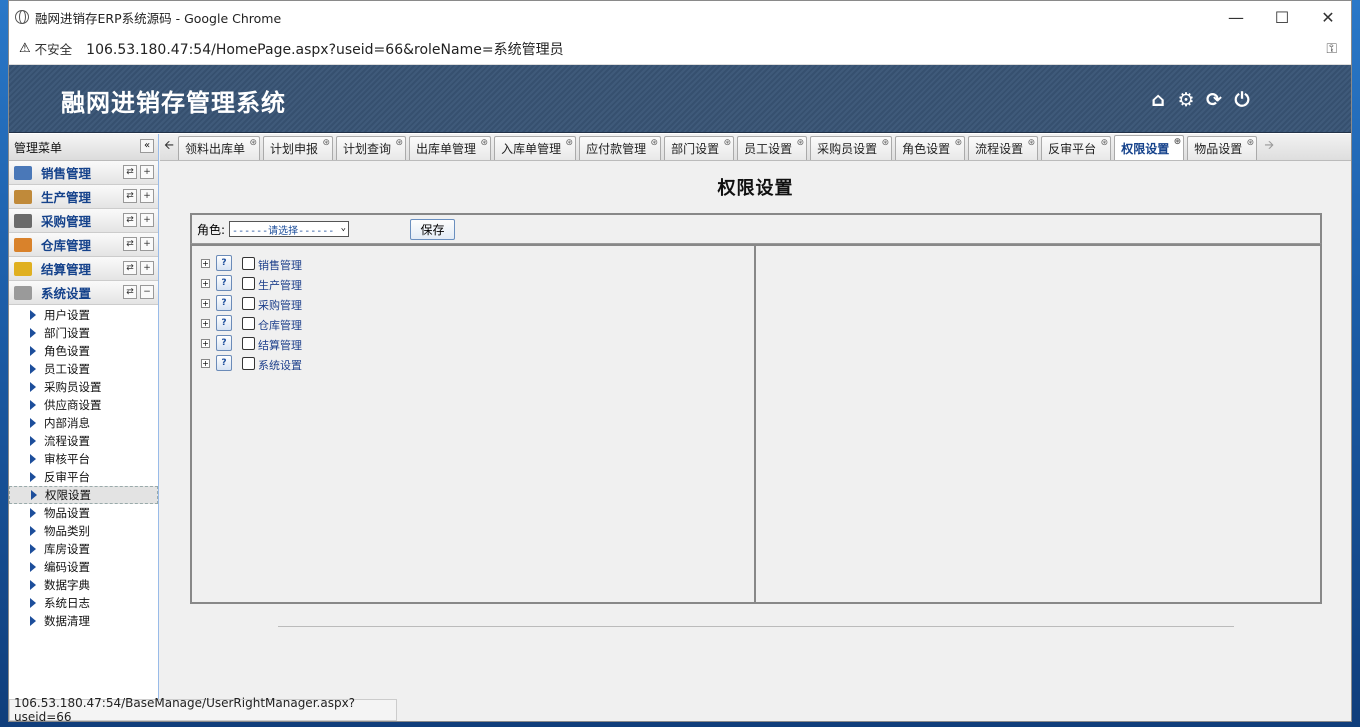 Image resolution: width=1360 pixels, height=727 pixels. What do you see at coordinates (1149, 147) in the screenshot?
I see `tab-permissions: 权限设置 ⊛` at bounding box center [1149, 147].